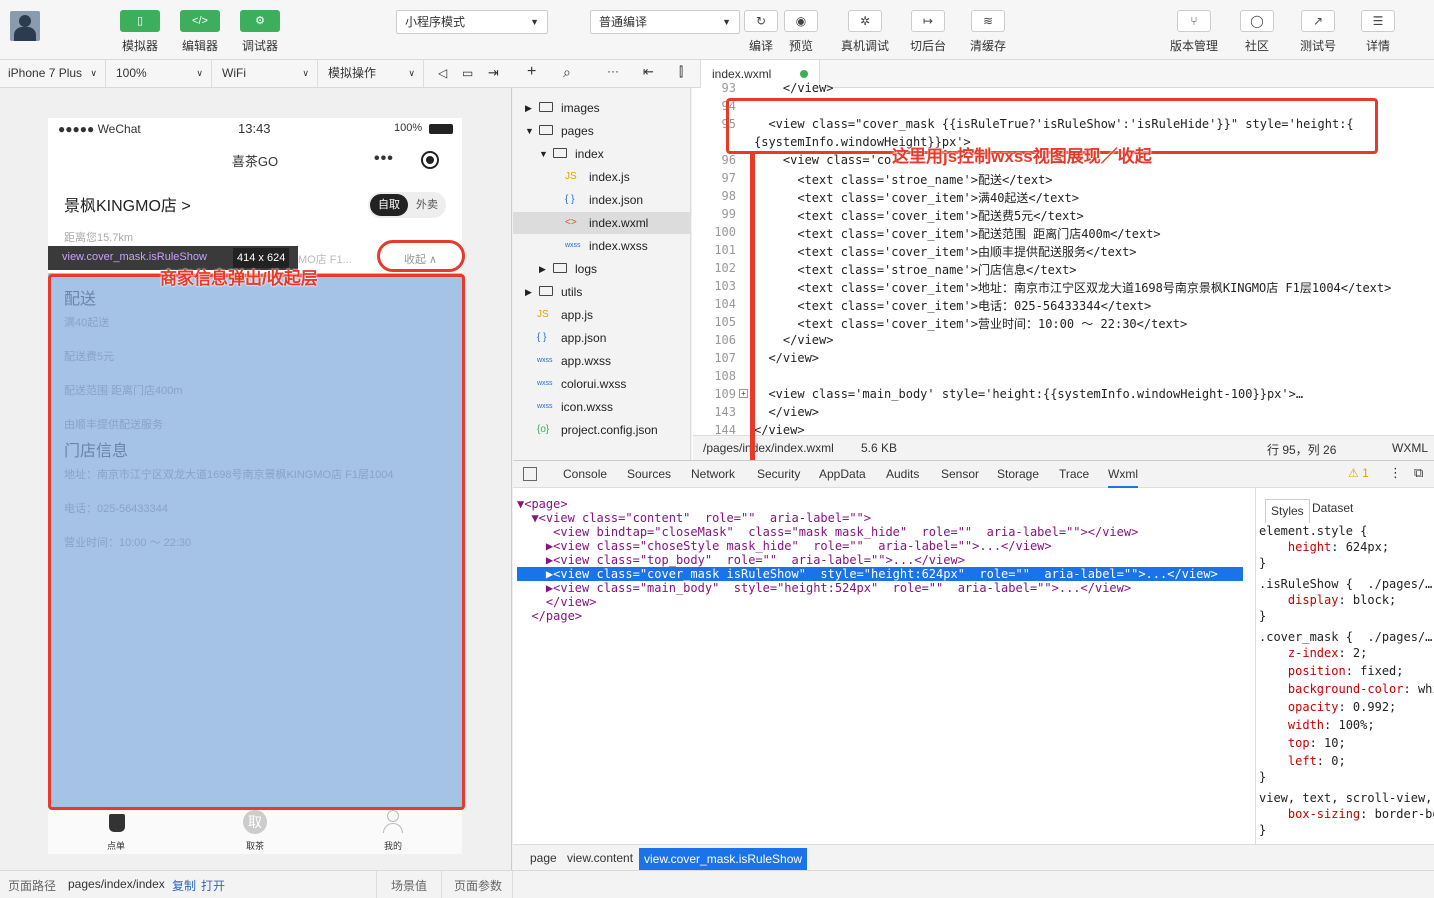 The image size is (1434, 898). Describe the element at coordinates (545, 383) in the screenshot. I see `wxss-file-icon: wxss` at that location.